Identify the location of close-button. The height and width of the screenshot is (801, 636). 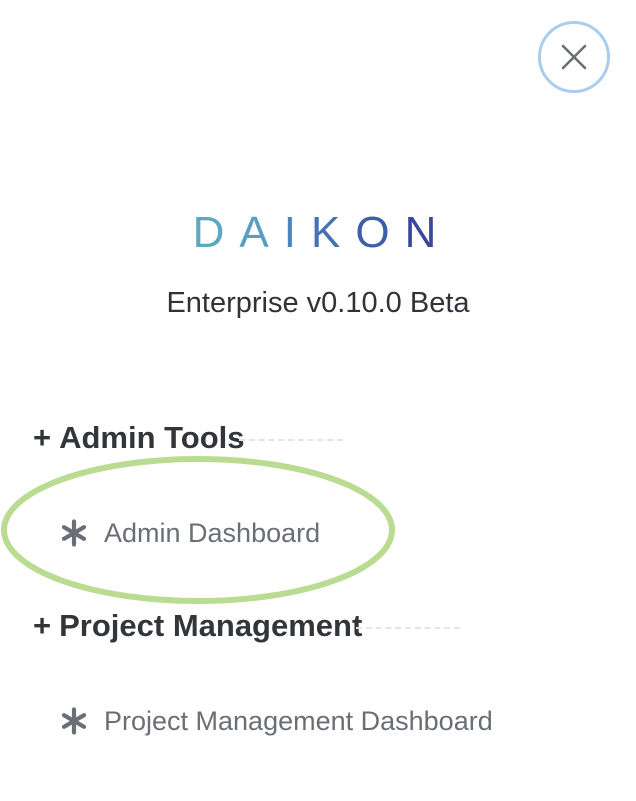
(574, 57).